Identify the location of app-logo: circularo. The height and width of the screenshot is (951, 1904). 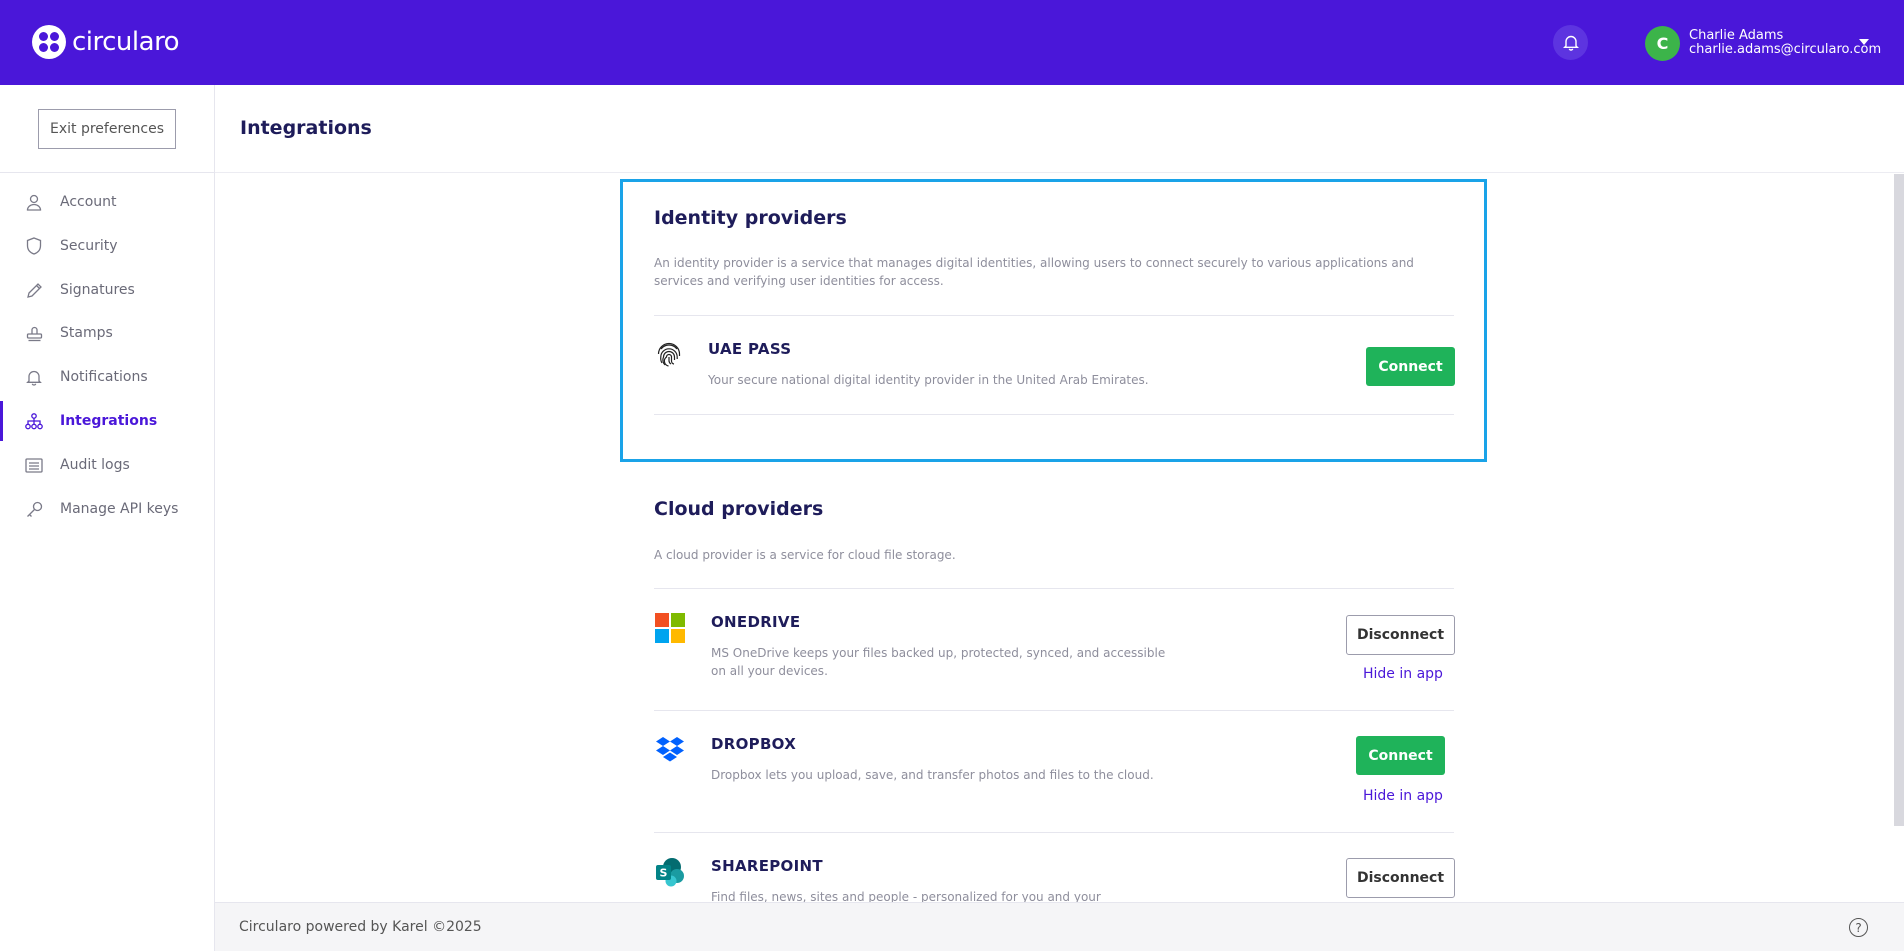
(106, 42).